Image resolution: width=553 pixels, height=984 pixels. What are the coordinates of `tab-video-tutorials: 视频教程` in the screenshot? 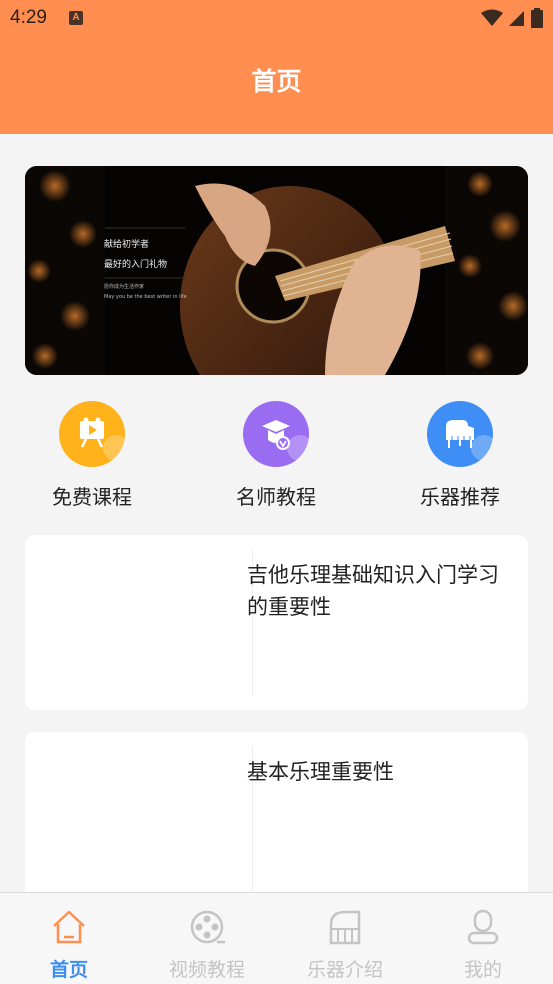 It's located at (207, 938).